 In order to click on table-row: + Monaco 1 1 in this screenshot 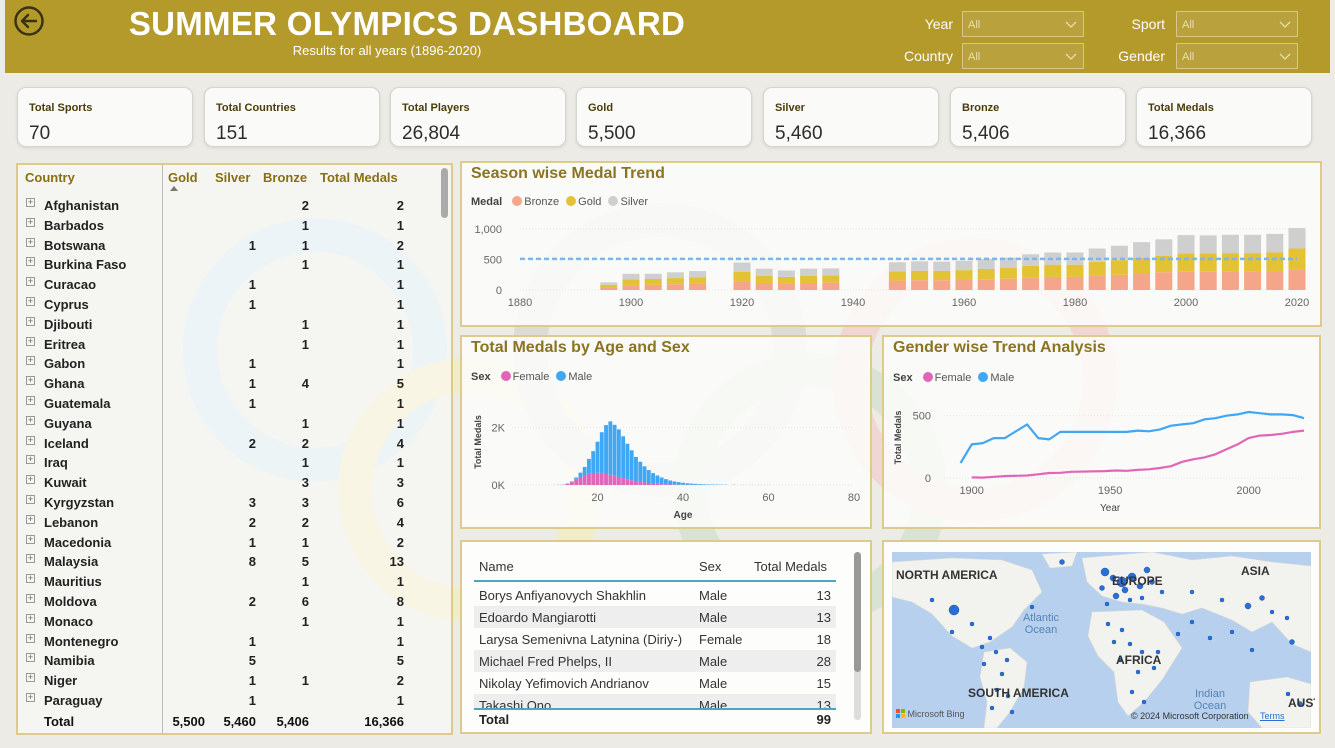, I will do `click(228, 622)`.